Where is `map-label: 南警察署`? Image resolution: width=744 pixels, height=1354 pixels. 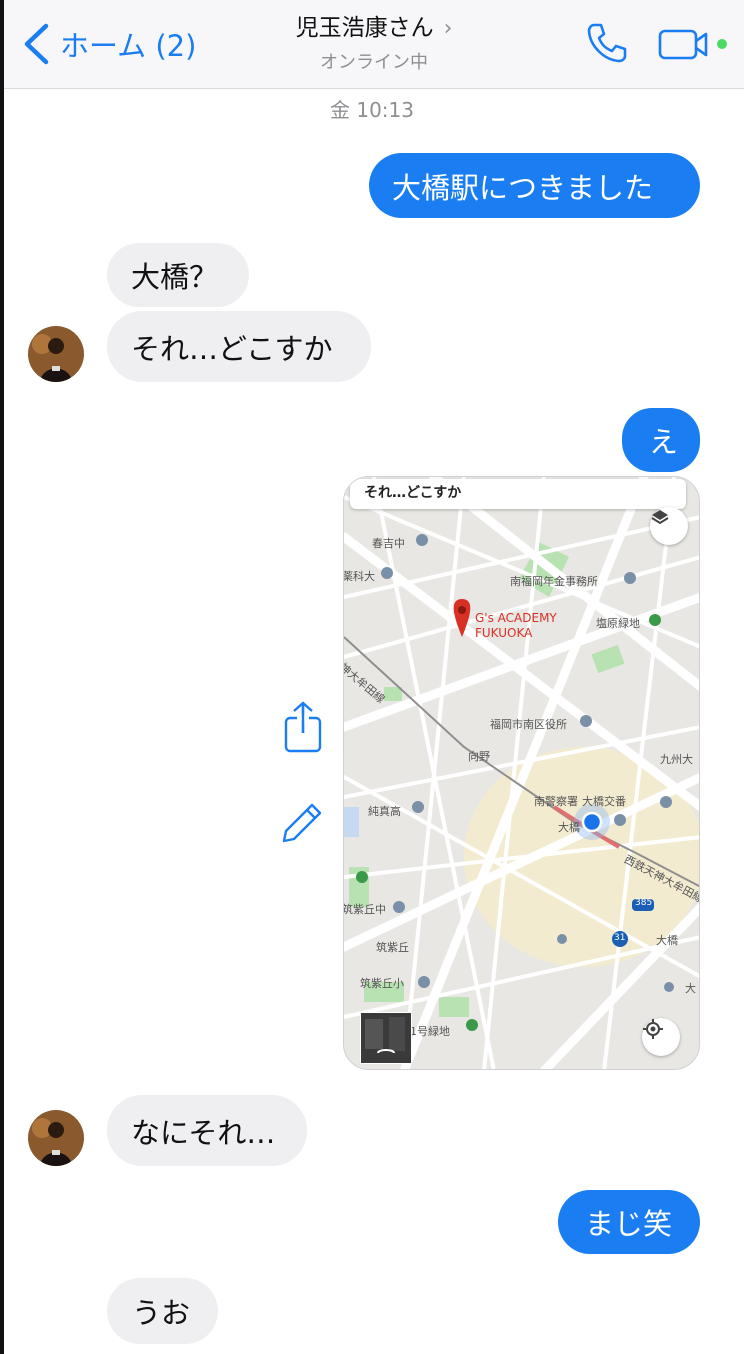
map-label: 南警察署 is located at coordinates (556, 801).